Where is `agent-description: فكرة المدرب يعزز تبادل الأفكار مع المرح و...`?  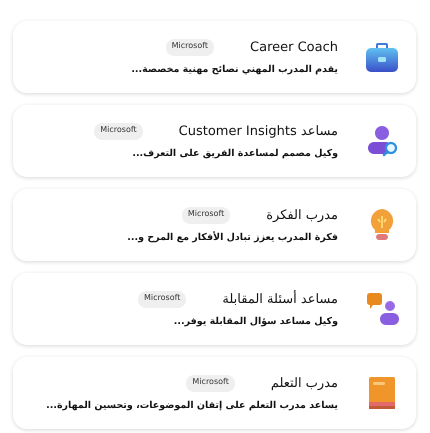
agent-description: فكرة المدرب يعزز تبادل الأفكار مع المرح و... is located at coordinates (232, 237).